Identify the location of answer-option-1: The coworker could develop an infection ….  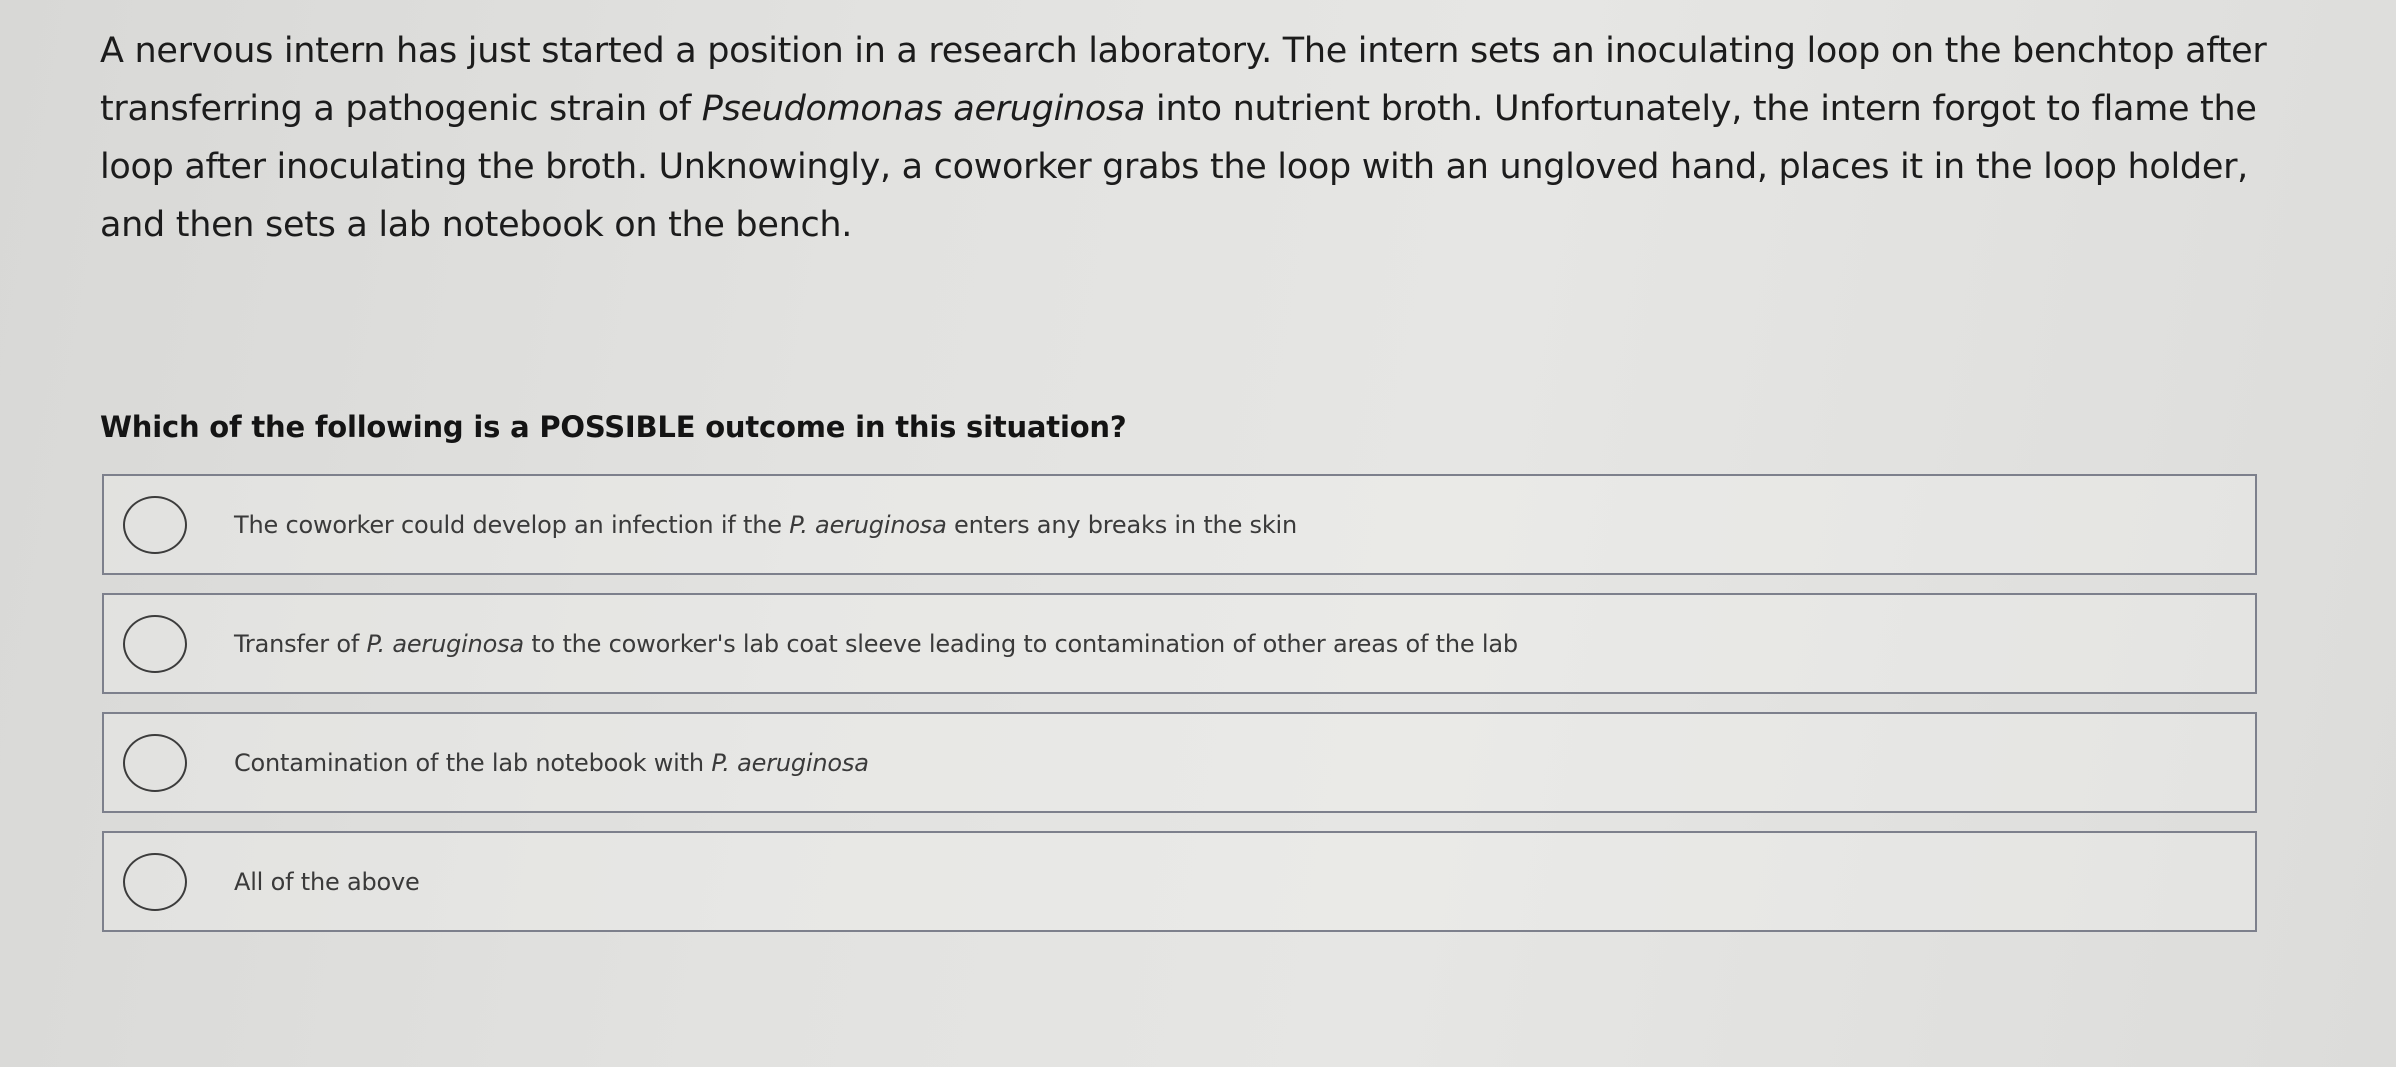
(1179, 524).